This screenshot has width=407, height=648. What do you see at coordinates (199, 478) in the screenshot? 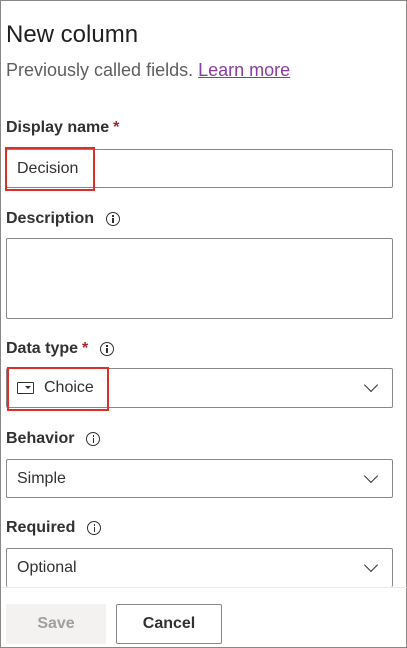
I see `behavior-dropdown: Simple` at bounding box center [199, 478].